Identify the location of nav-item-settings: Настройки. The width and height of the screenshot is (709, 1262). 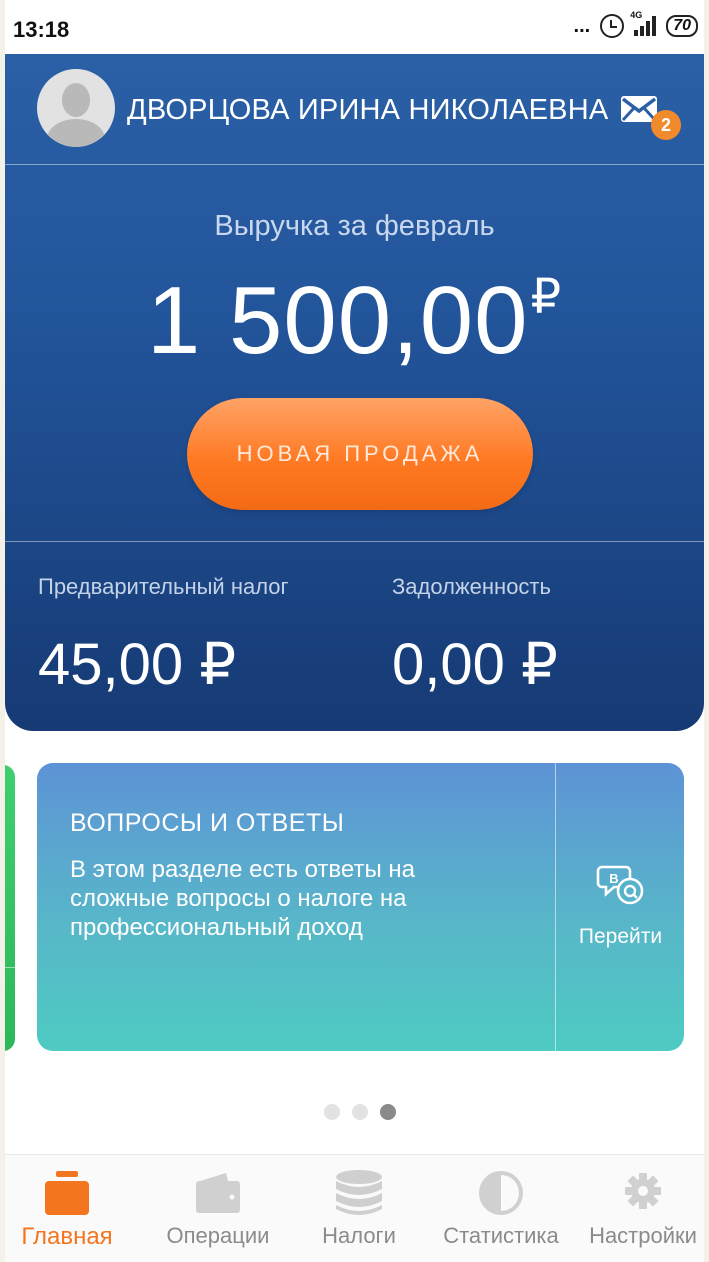
(638, 1208).